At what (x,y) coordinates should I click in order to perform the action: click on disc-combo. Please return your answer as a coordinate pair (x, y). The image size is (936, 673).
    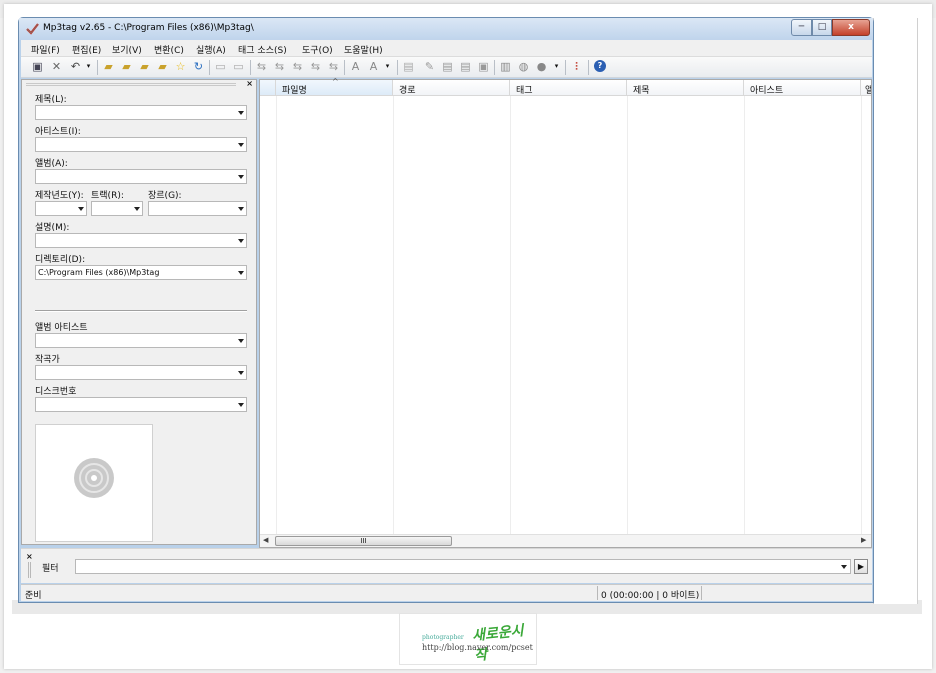
    Looking at the image, I should click on (141, 404).